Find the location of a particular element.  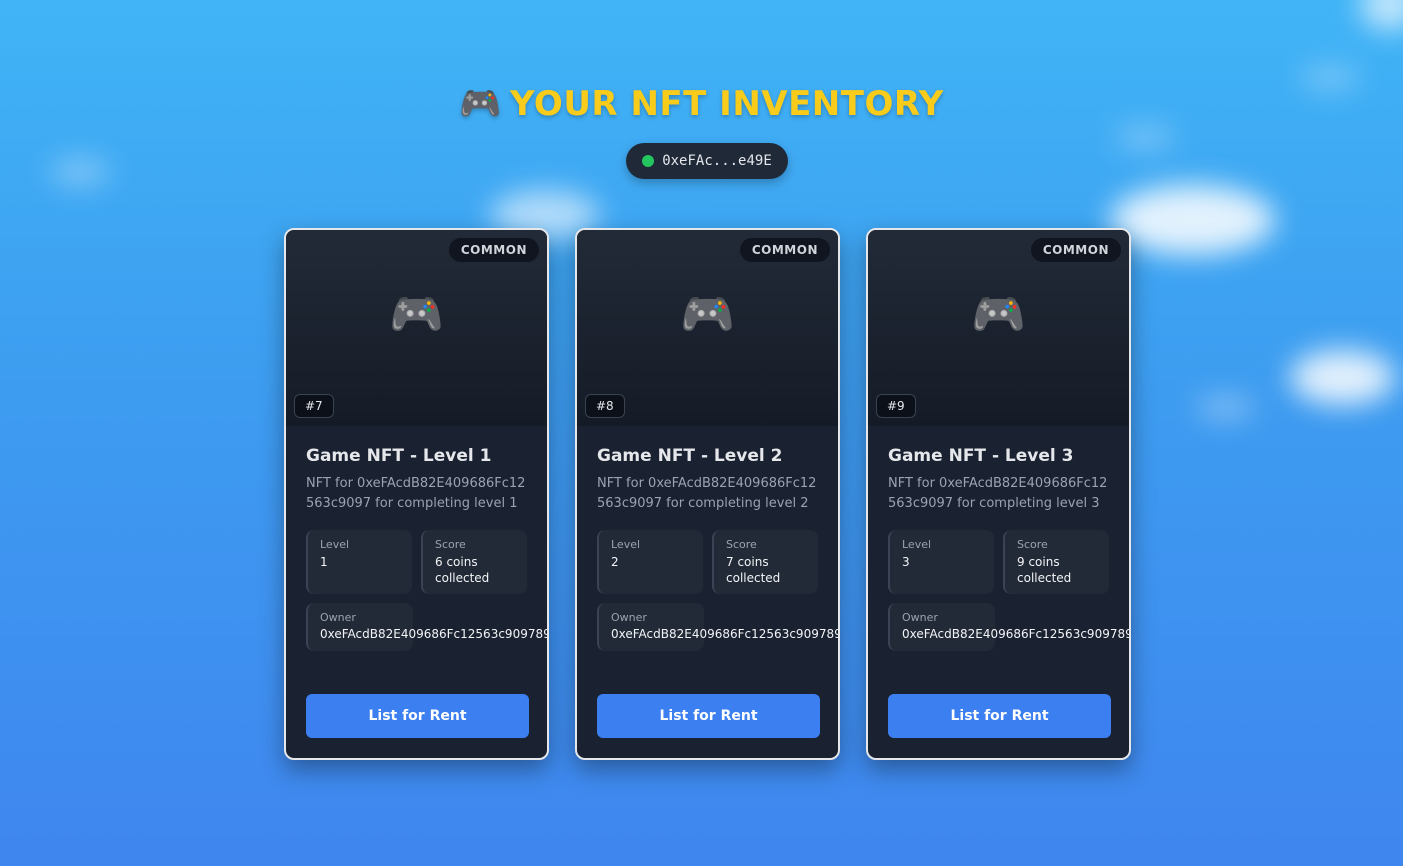

page-title: 🎮 YOUR NFT INVENTORY is located at coordinates (701, 104).